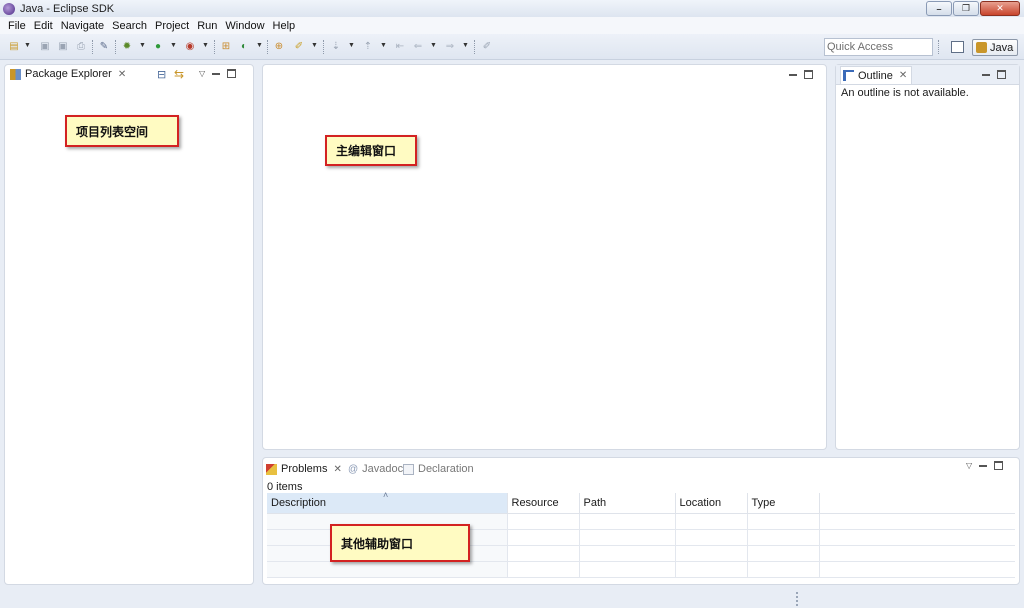  What do you see at coordinates (81, 47) in the screenshot?
I see `print-icon: ⎙` at bounding box center [81, 47].